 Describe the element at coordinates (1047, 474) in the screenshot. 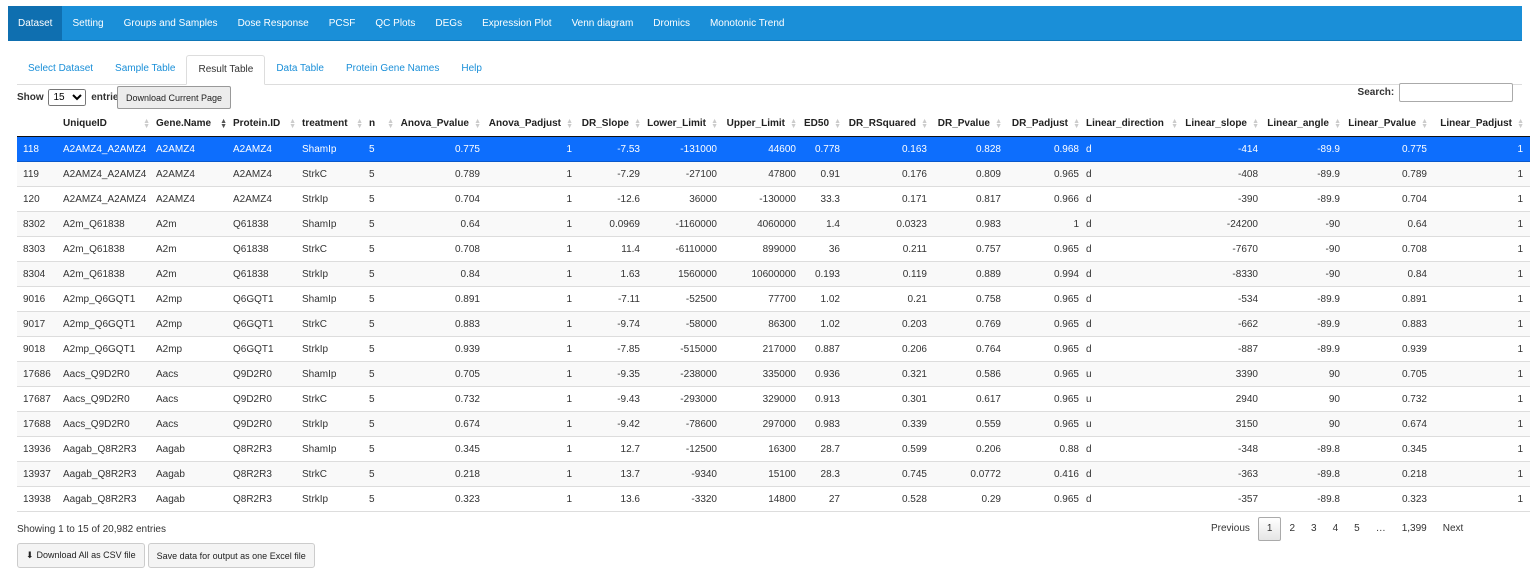

I see `table-cell: 0.416` at that location.